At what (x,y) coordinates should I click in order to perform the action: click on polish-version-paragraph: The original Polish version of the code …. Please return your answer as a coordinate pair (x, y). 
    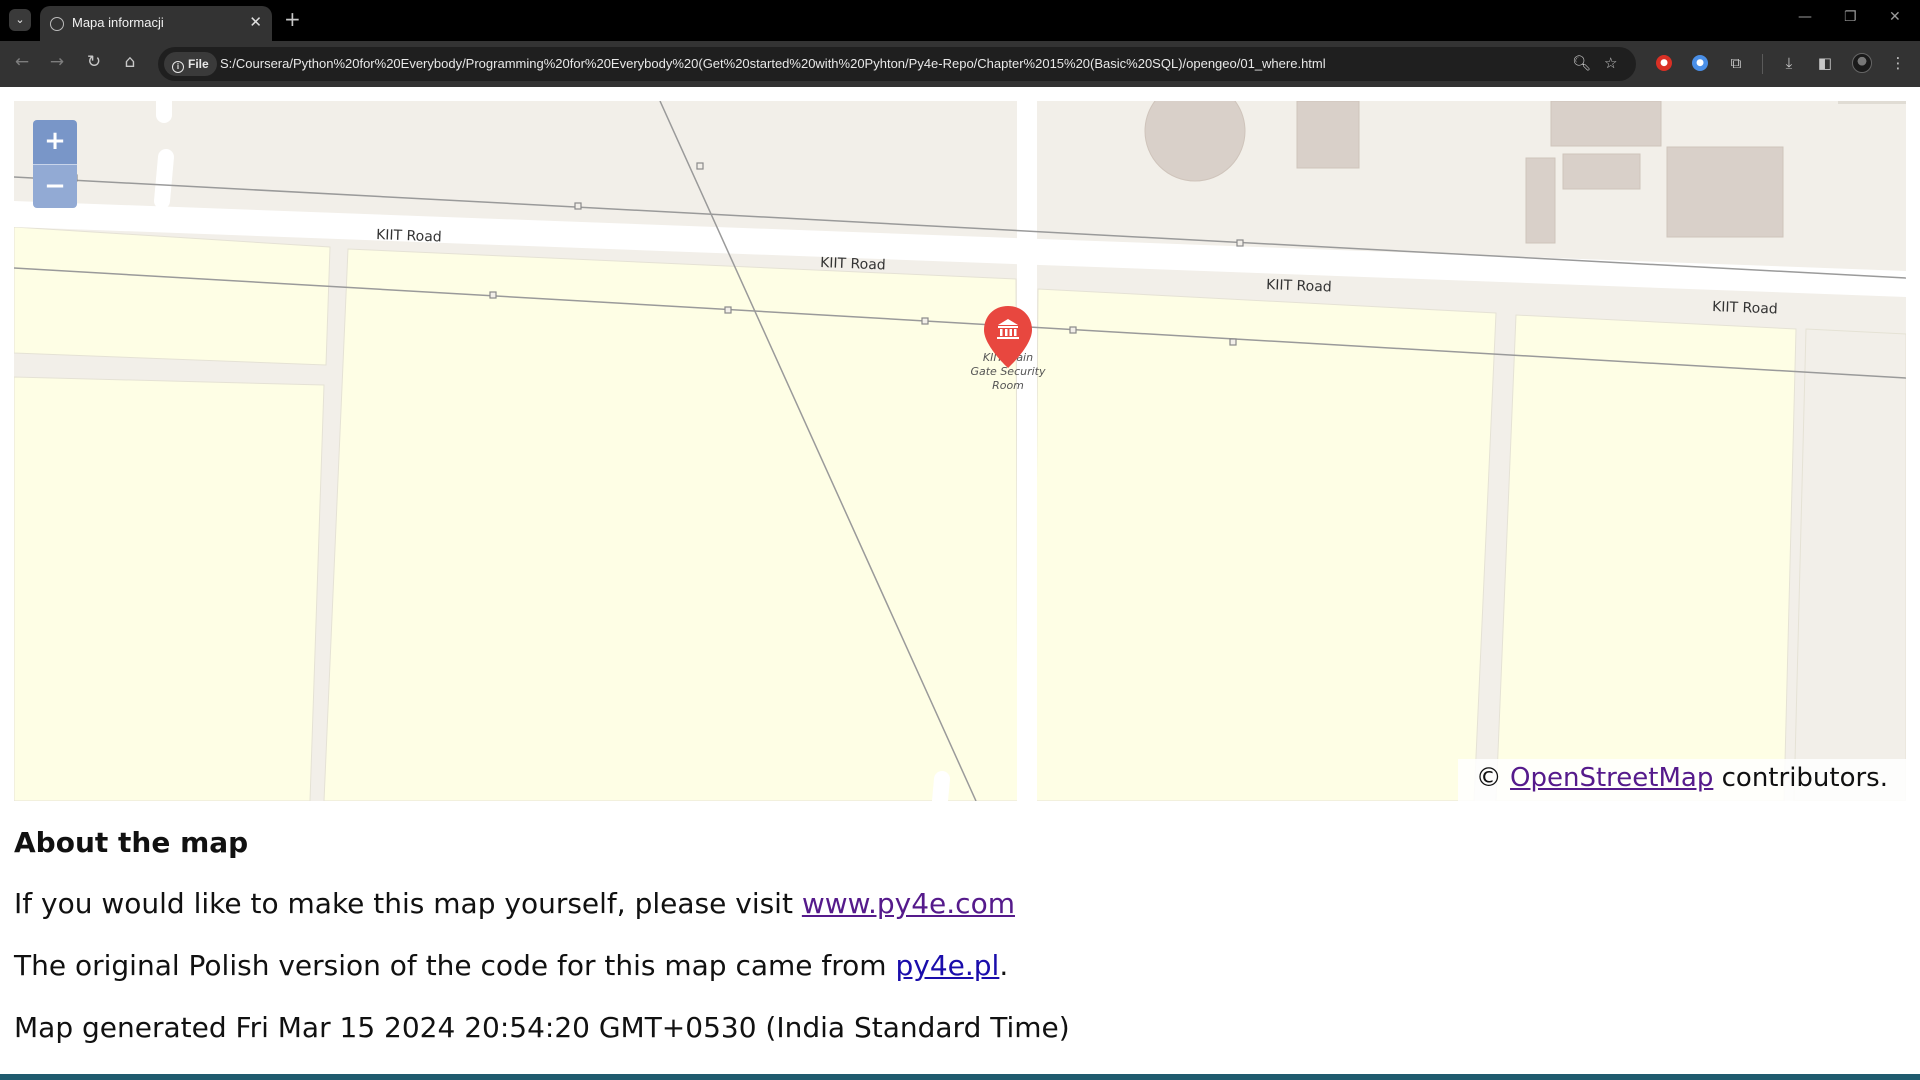
    Looking at the image, I should click on (511, 965).